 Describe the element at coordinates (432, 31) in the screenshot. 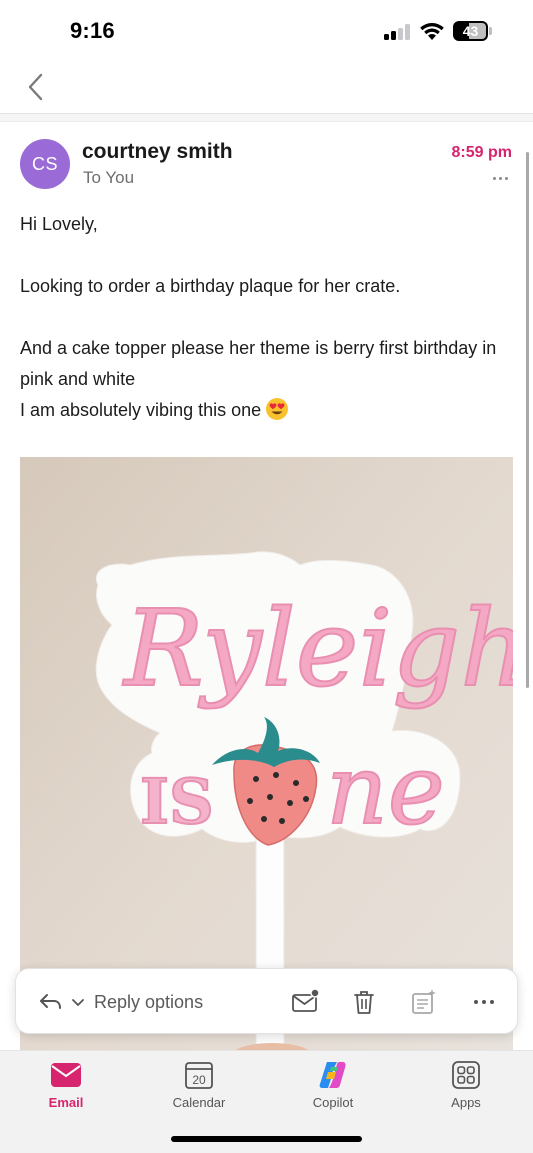

I see `wifi-icon` at that location.